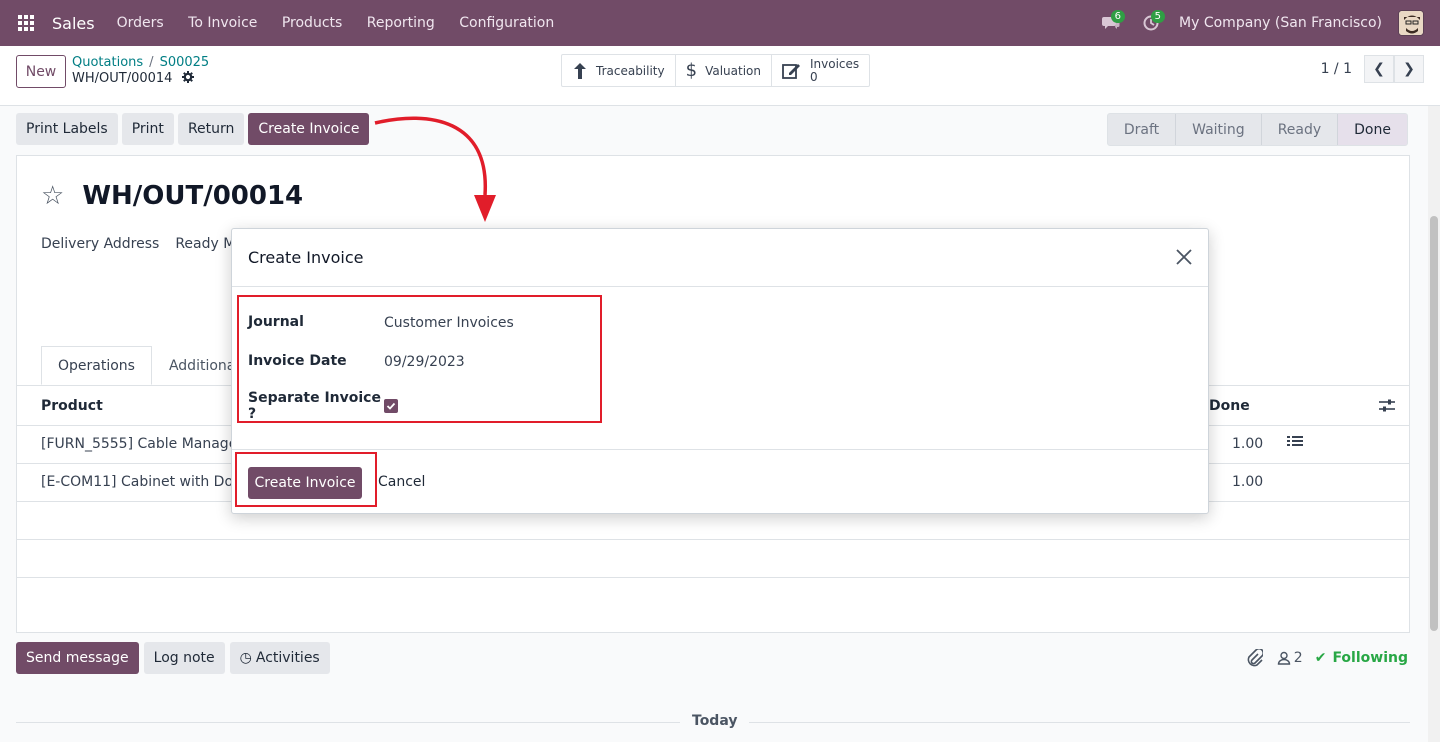  I want to click on page-scrollbar, so click(1434, 424).